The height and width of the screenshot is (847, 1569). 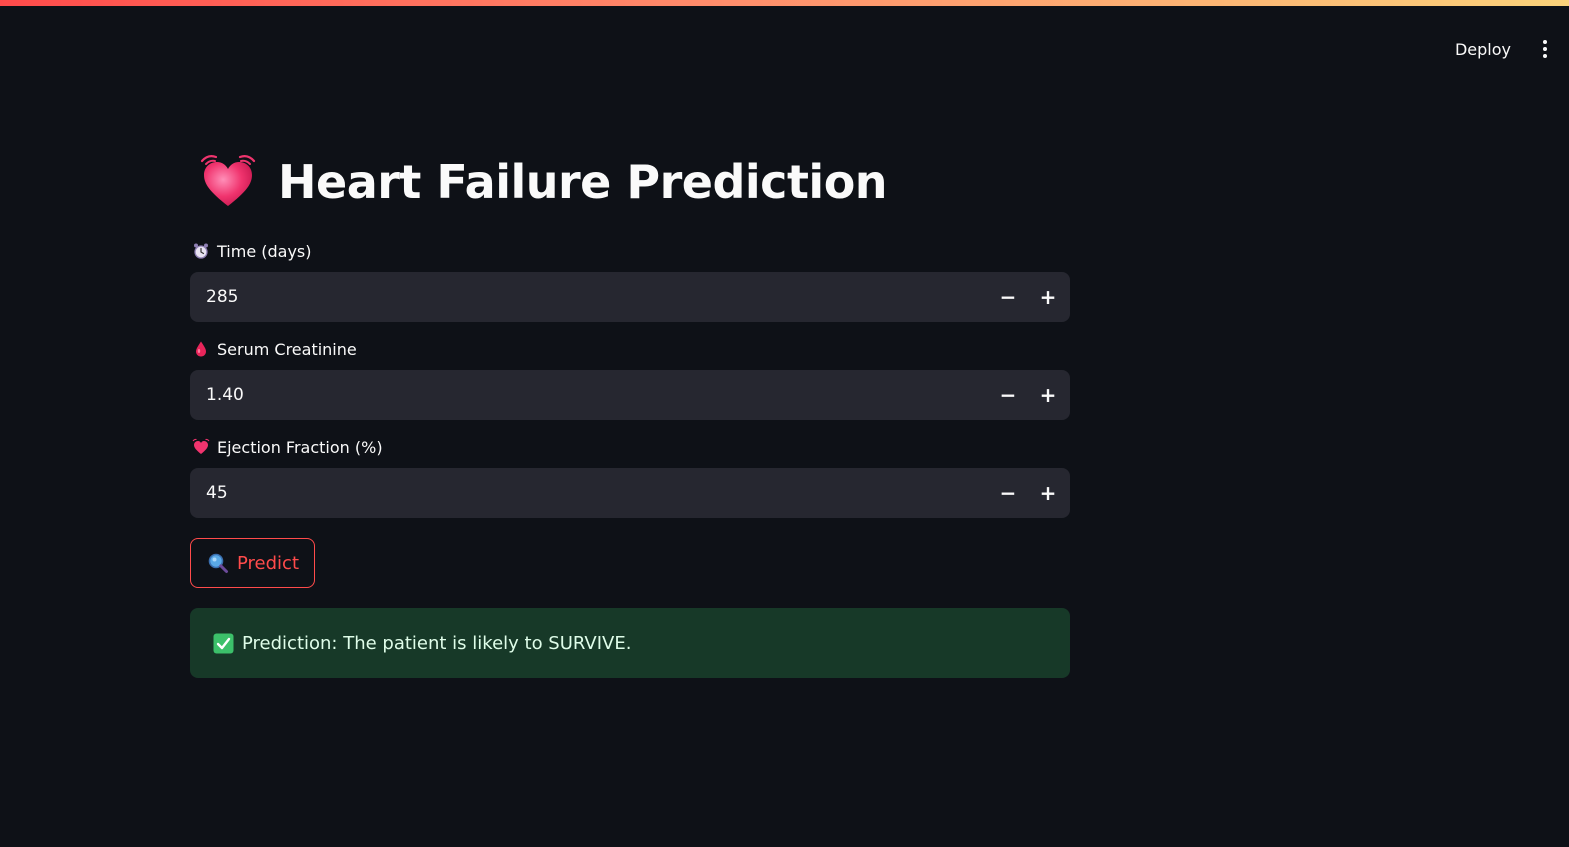 I want to click on time-decrement-button: −, so click(x=1008, y=297).